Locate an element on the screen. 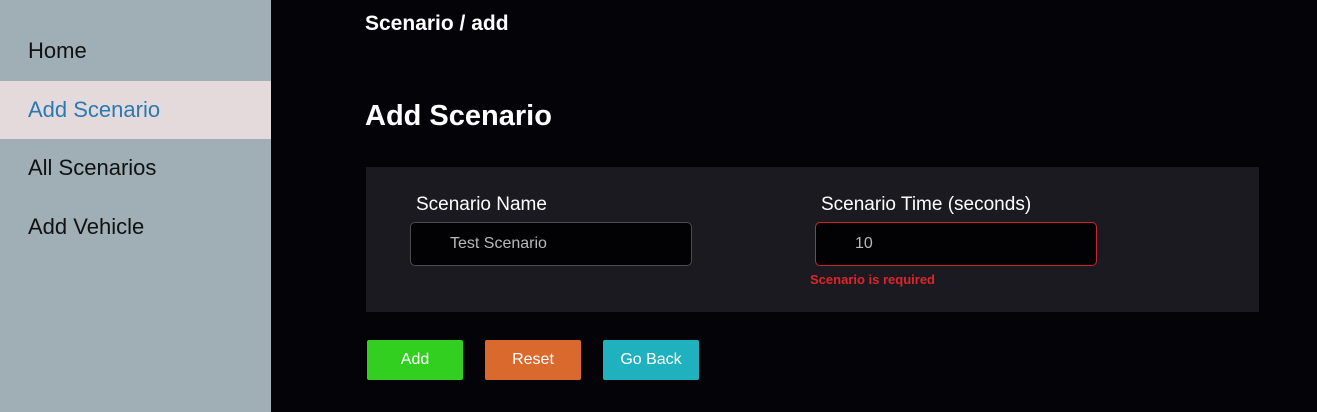  scenario-time-error: Scenario is required is located at coordinates (872, 279).